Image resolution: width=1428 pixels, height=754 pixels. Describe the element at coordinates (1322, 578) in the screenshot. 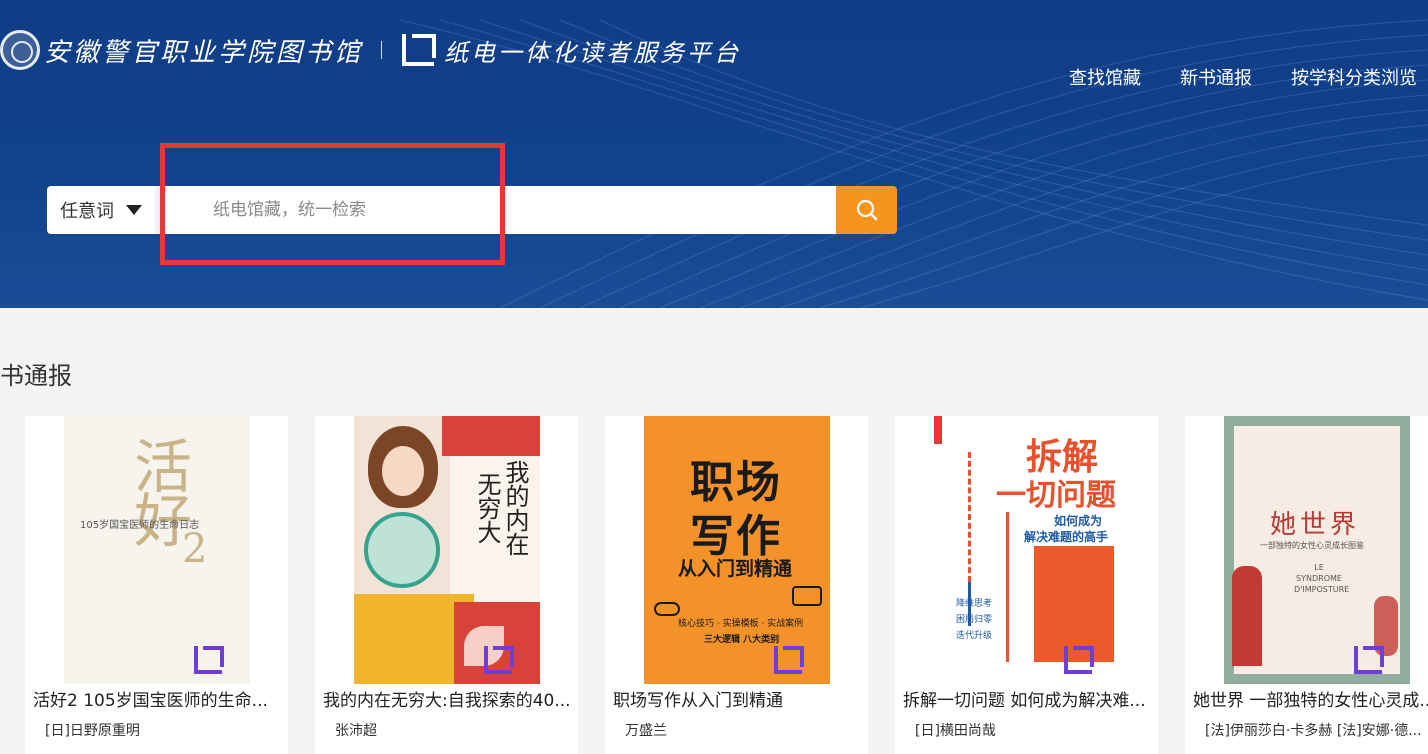

I see `cover-subtitle: LE SYNDROME D'IMPOSTURE` at that location.